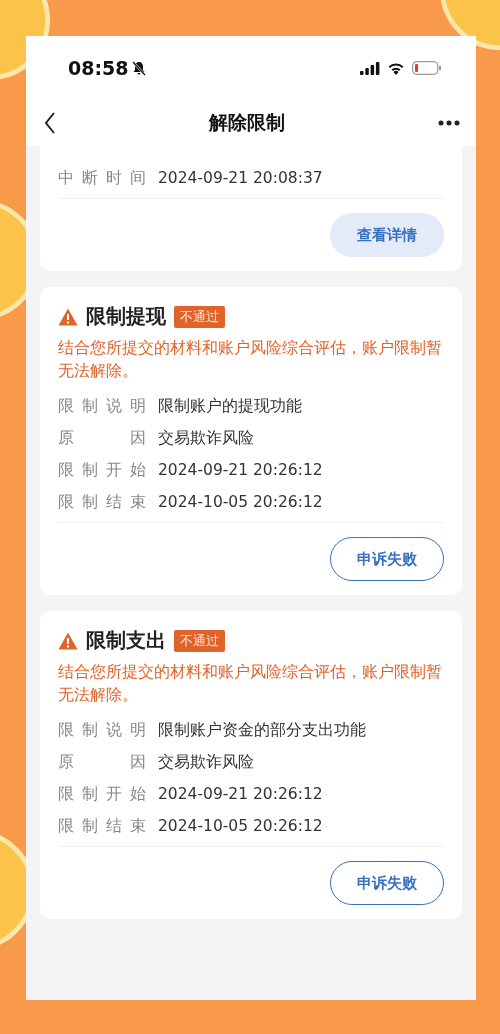 This screenshot has height=1034, width=500. Describe the element at coordinates (370, 68) in the screenshot. I see `signal-icon` at that location.